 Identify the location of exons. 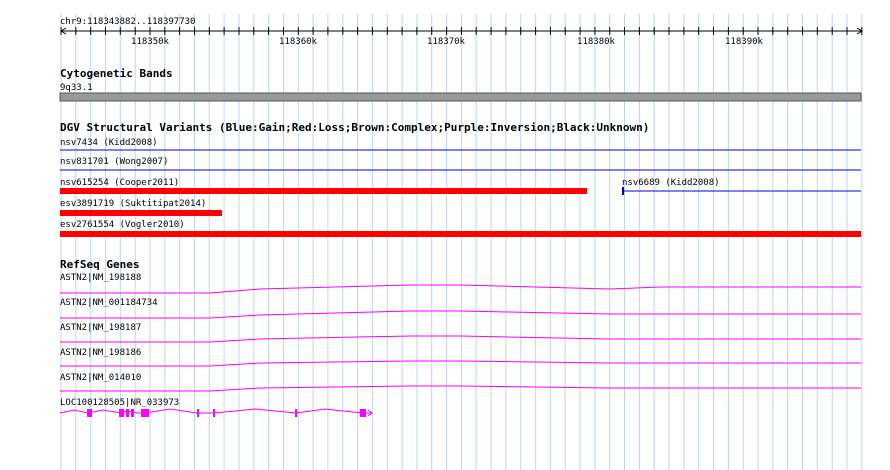
(226, 413).